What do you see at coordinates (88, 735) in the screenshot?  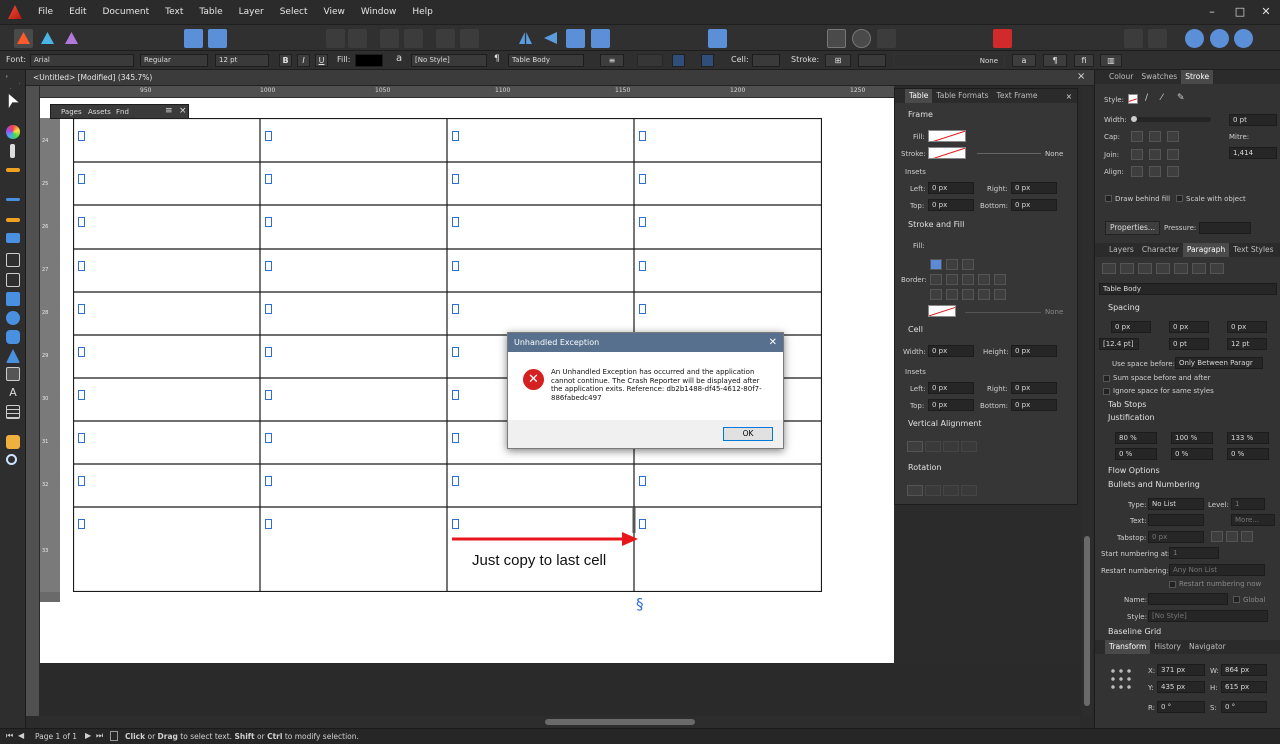 I see `next-page-icon: ▶` at bounding box center [88, 735].